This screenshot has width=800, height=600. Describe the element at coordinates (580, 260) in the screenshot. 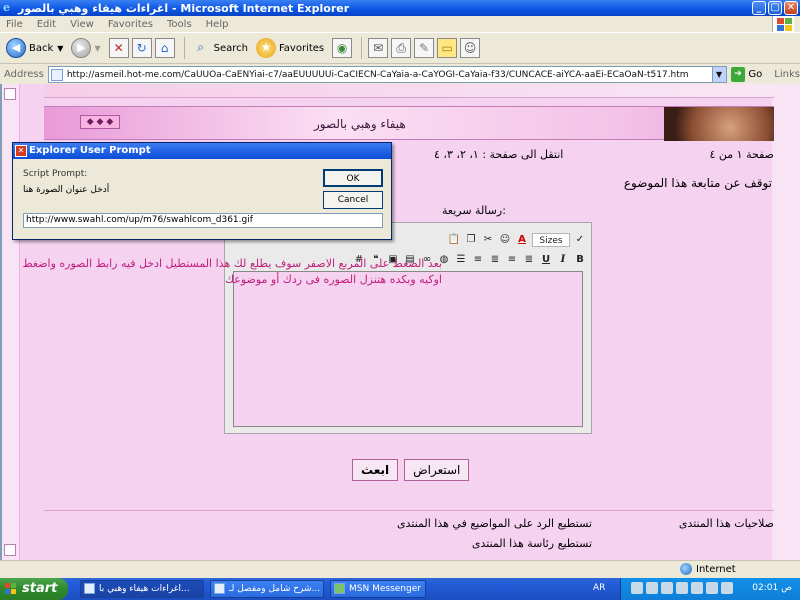

I see `bold-icon: B` at that location.